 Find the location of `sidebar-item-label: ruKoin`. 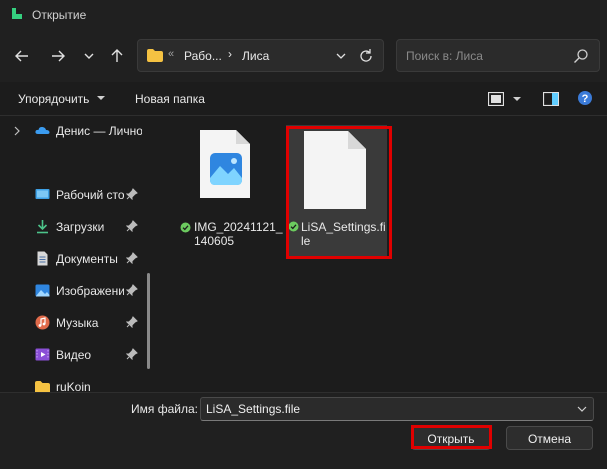

sidebar-item-label: ruKoin is located at coordinates (73, 386).